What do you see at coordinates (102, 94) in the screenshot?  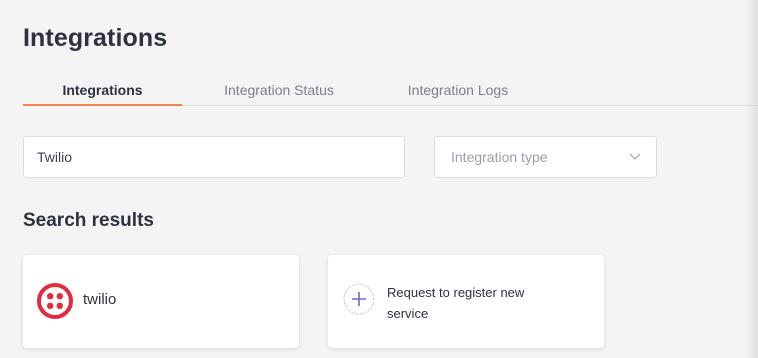 I see `tab-integrations: Integrations` at bounding box center [102, 94].